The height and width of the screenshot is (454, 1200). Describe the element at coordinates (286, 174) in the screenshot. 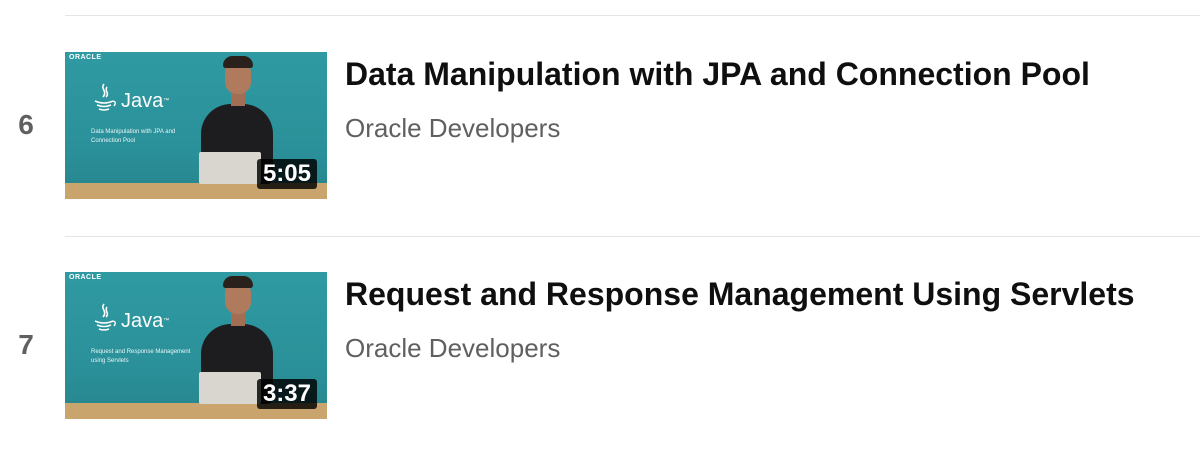

I see `duration-badge: 5:05` at that location.